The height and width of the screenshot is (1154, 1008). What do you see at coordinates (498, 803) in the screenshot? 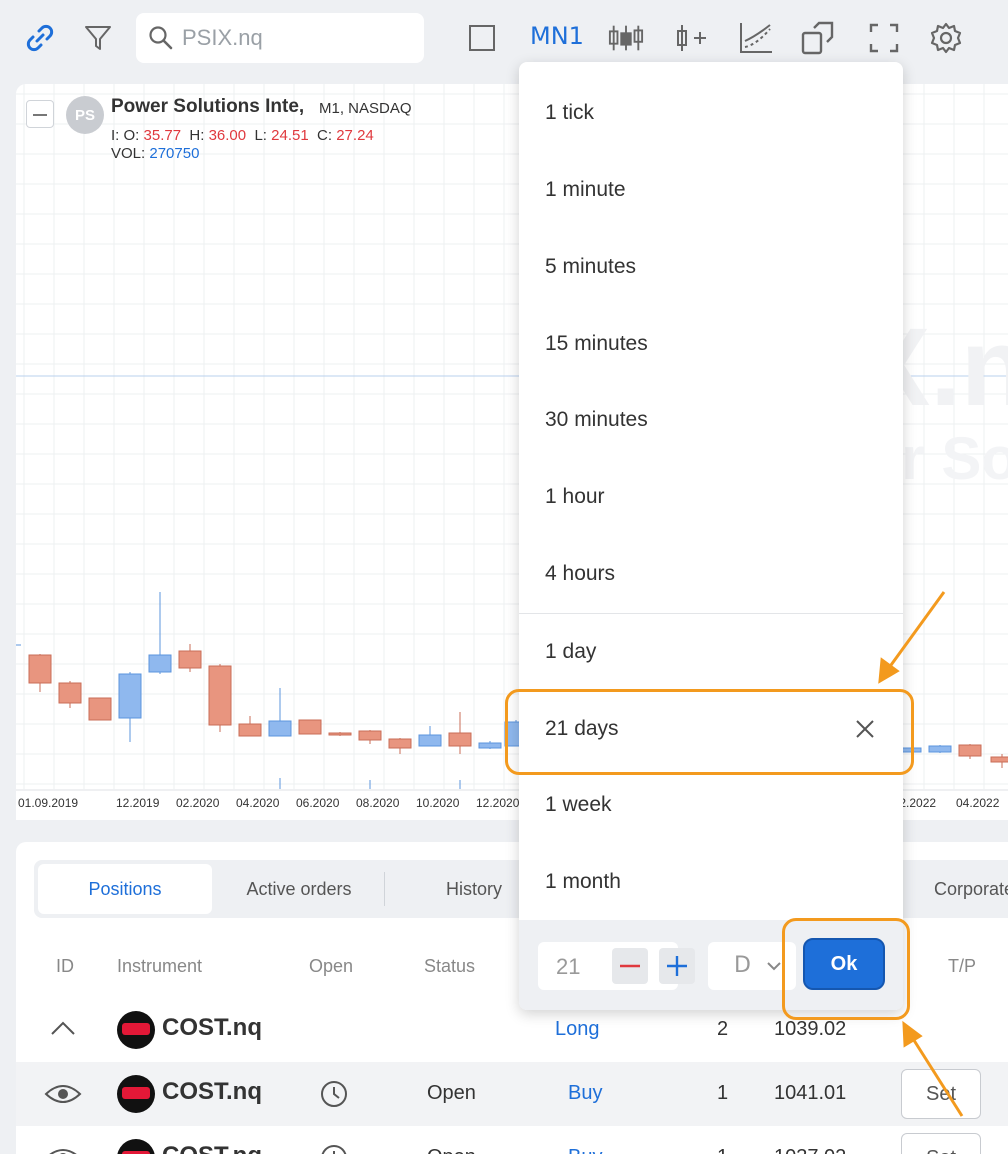
I see `x-tick-label: 12.2020` at bounding box center [498, 803].